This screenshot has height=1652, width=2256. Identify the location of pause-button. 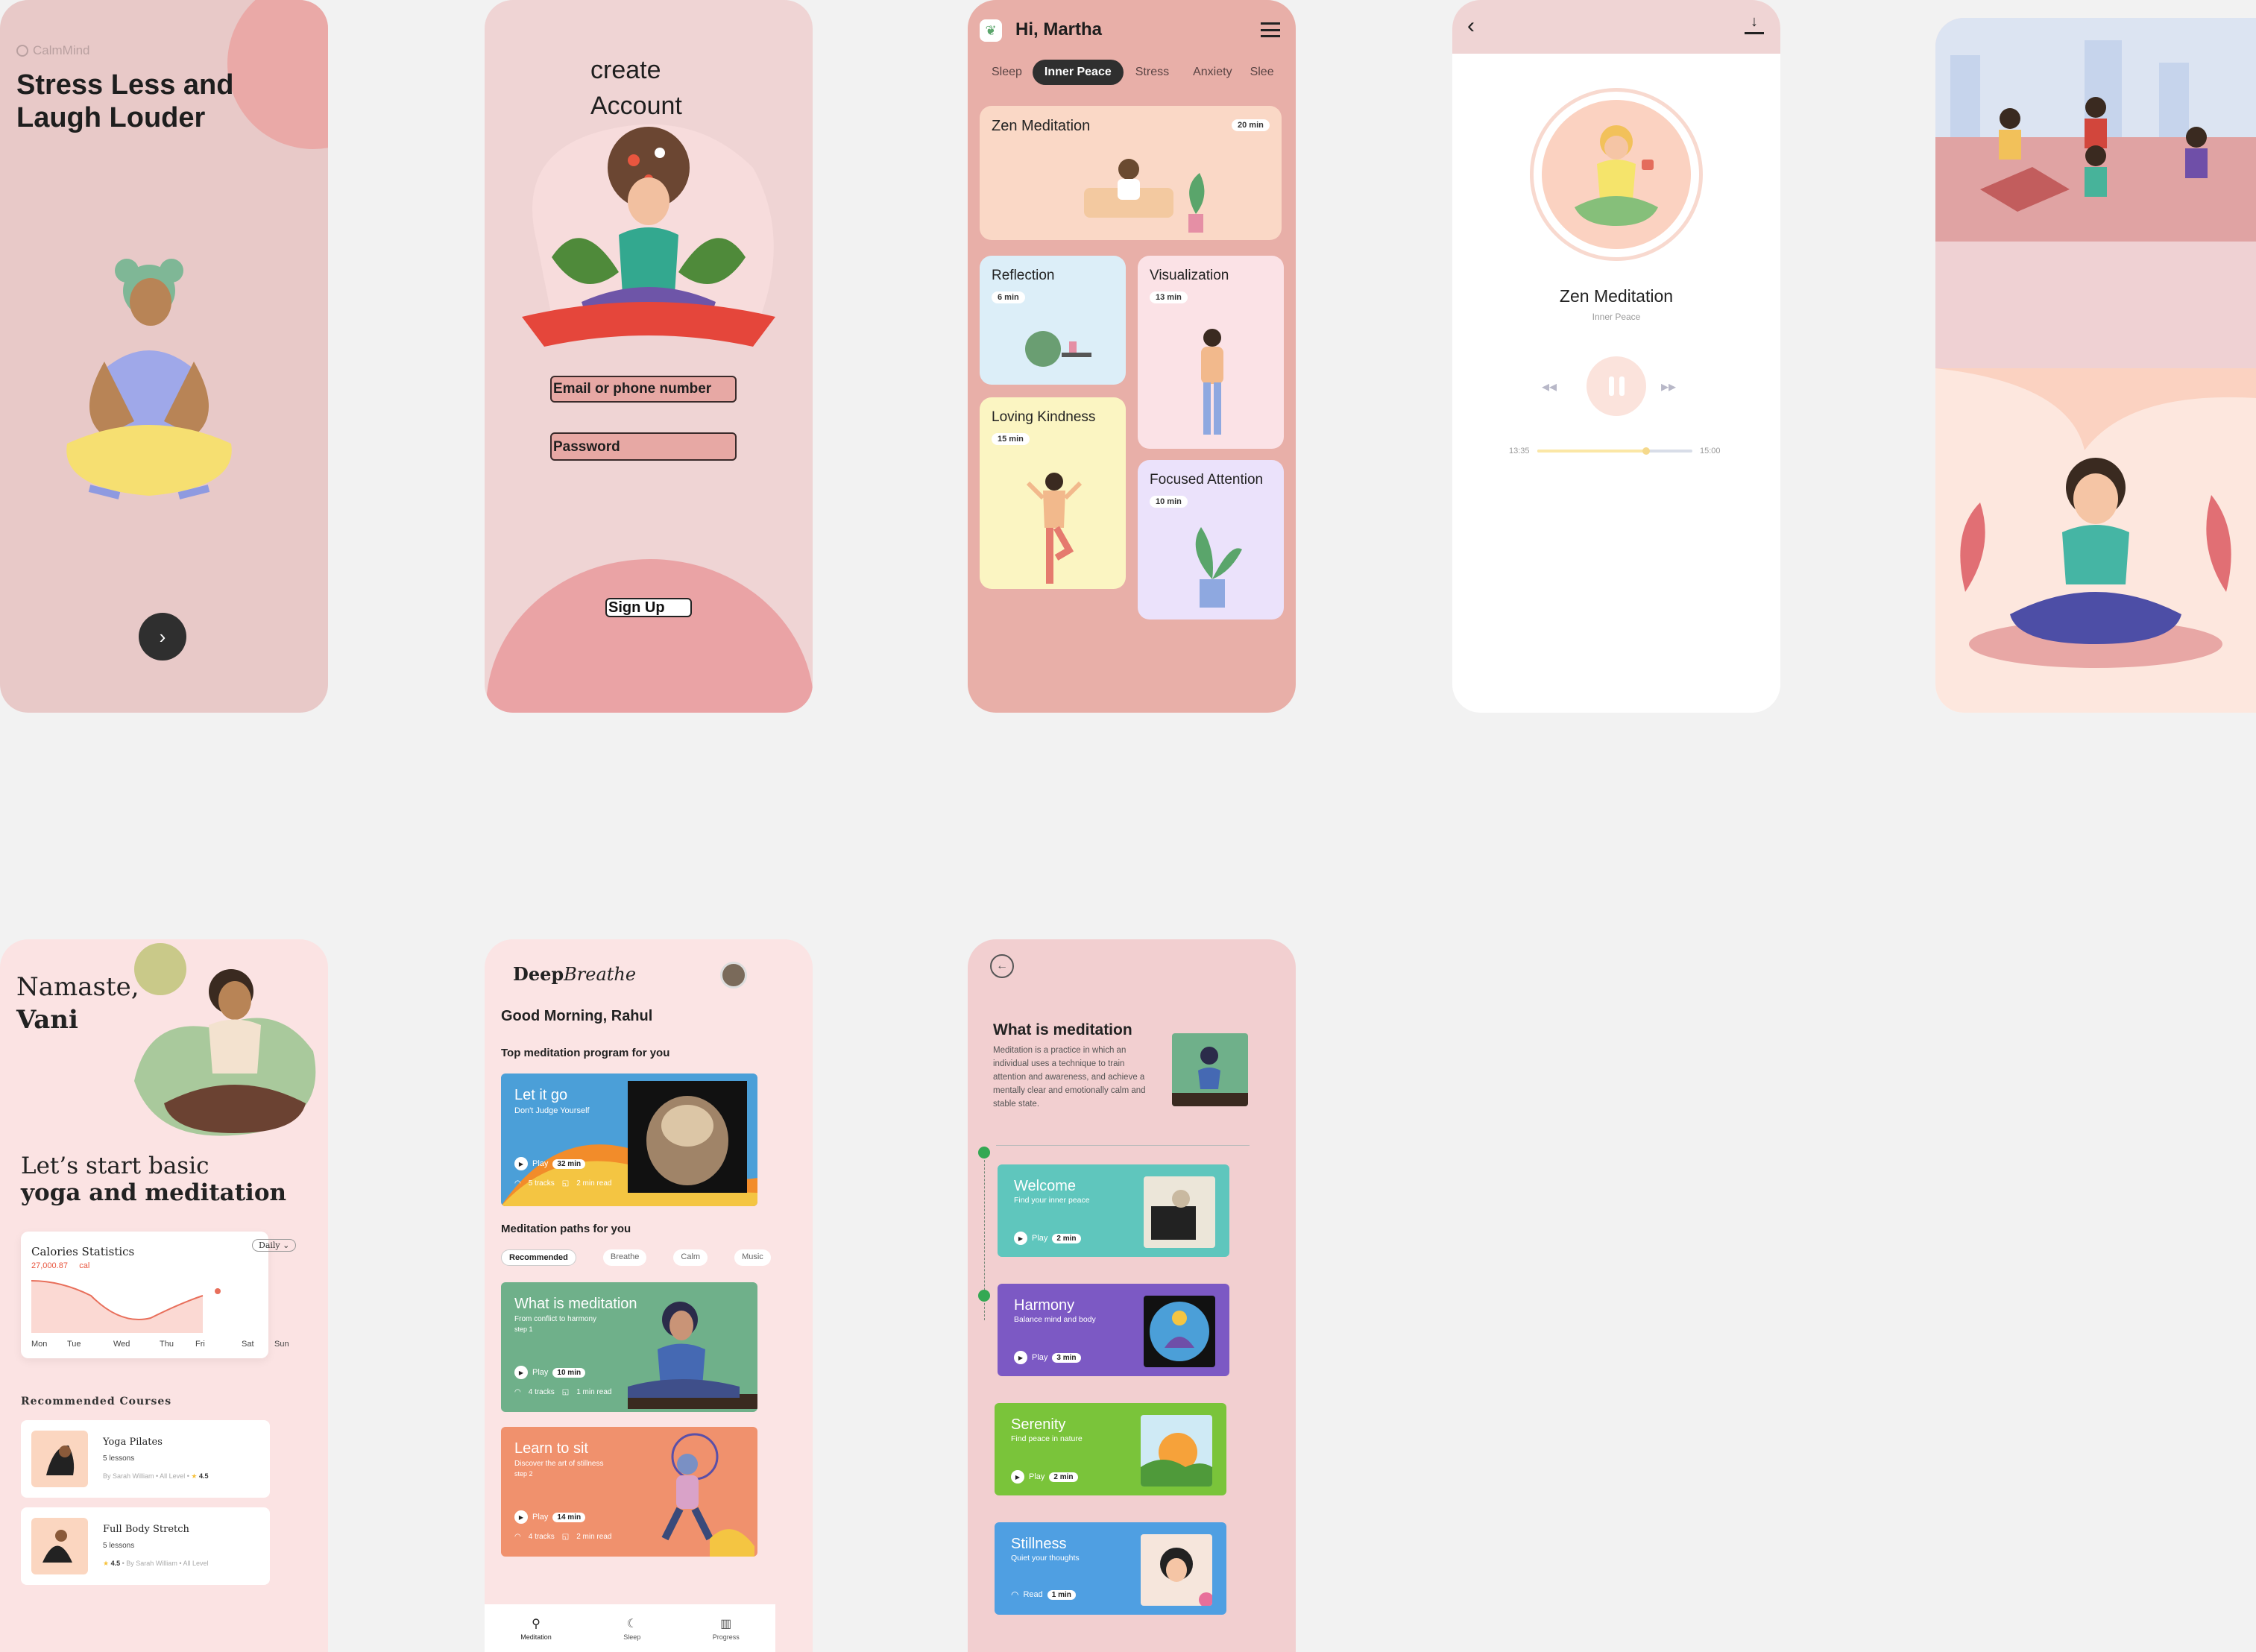
(1616, 386).